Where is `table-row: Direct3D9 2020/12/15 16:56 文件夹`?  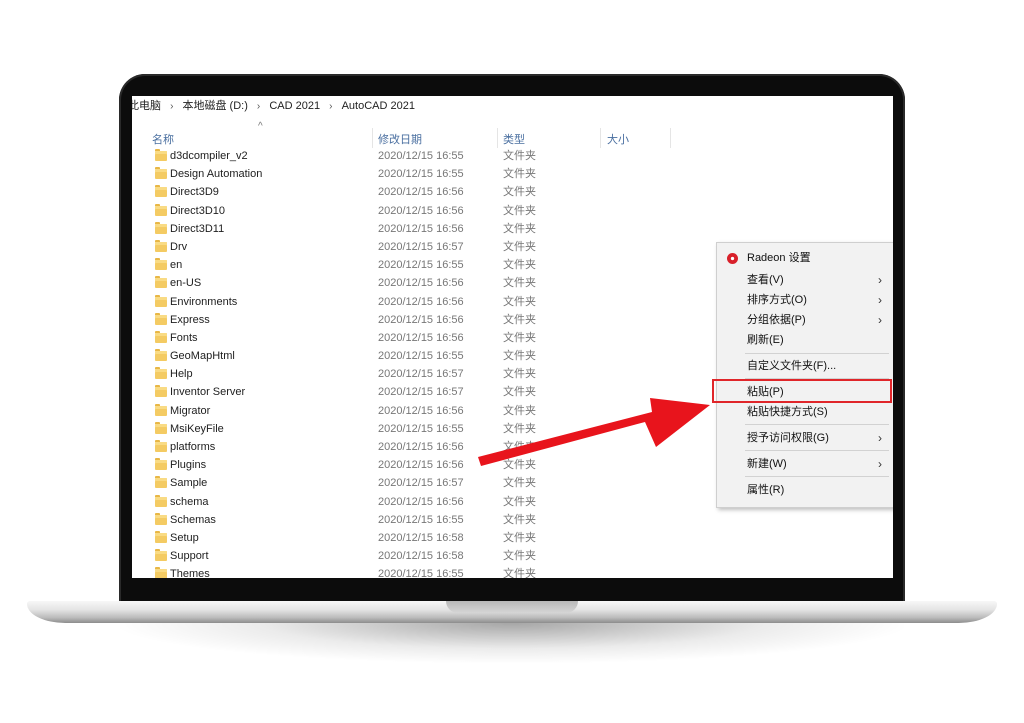 table-row: Direct3D9 2020/12/15 16:56 文件夹 is located at coordinates (422, 192).